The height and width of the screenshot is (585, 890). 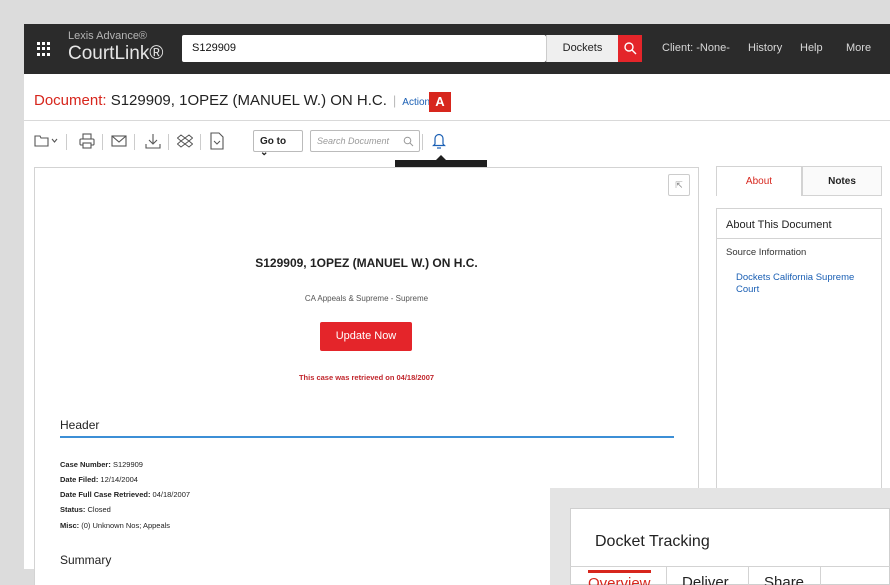 What do you see at coordinates (217, 141) in the screenshot?
I see `document-page-icon` at bounding box center [217, 141].